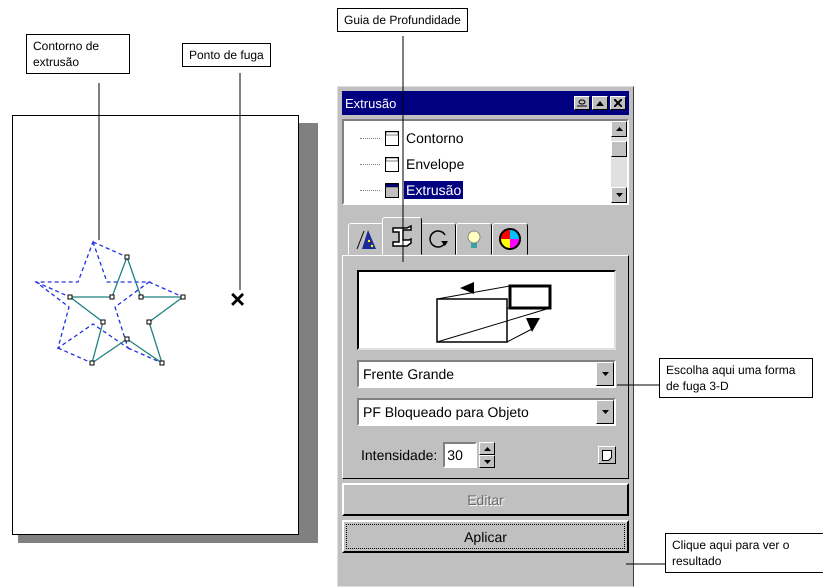  Describe the element at coordinates (460, 455) in the screenshot. I see `depth-input: 30` at that location.